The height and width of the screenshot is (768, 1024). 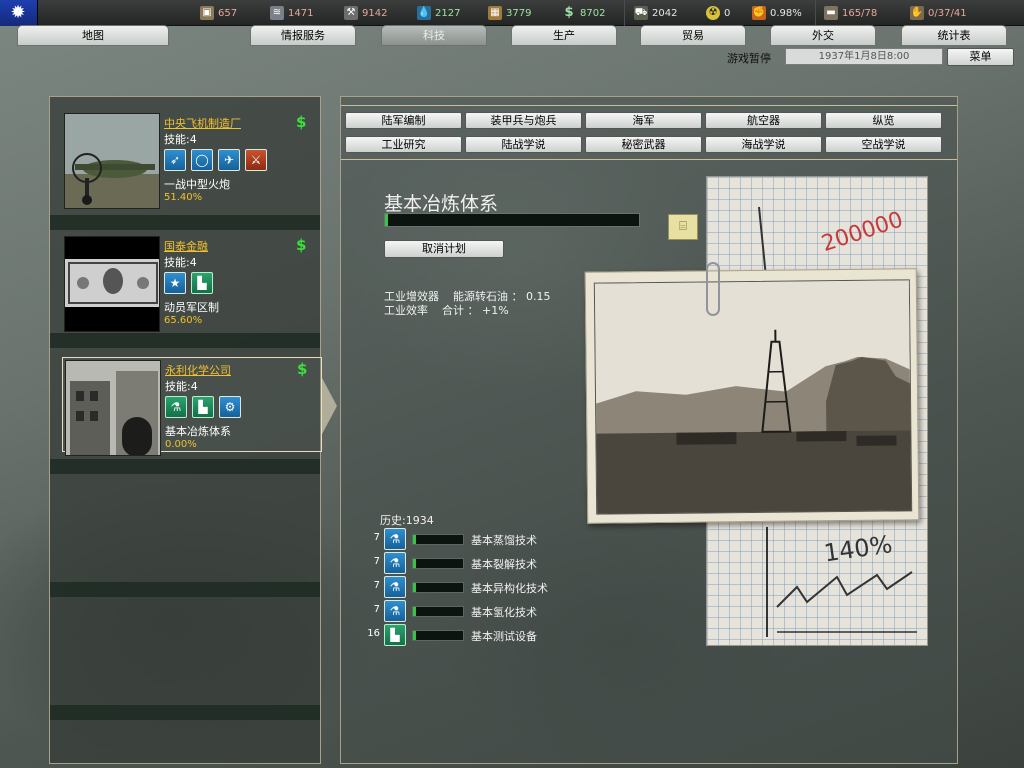 I want to click on nation-flag: ✹, so click(x=19, y=13).